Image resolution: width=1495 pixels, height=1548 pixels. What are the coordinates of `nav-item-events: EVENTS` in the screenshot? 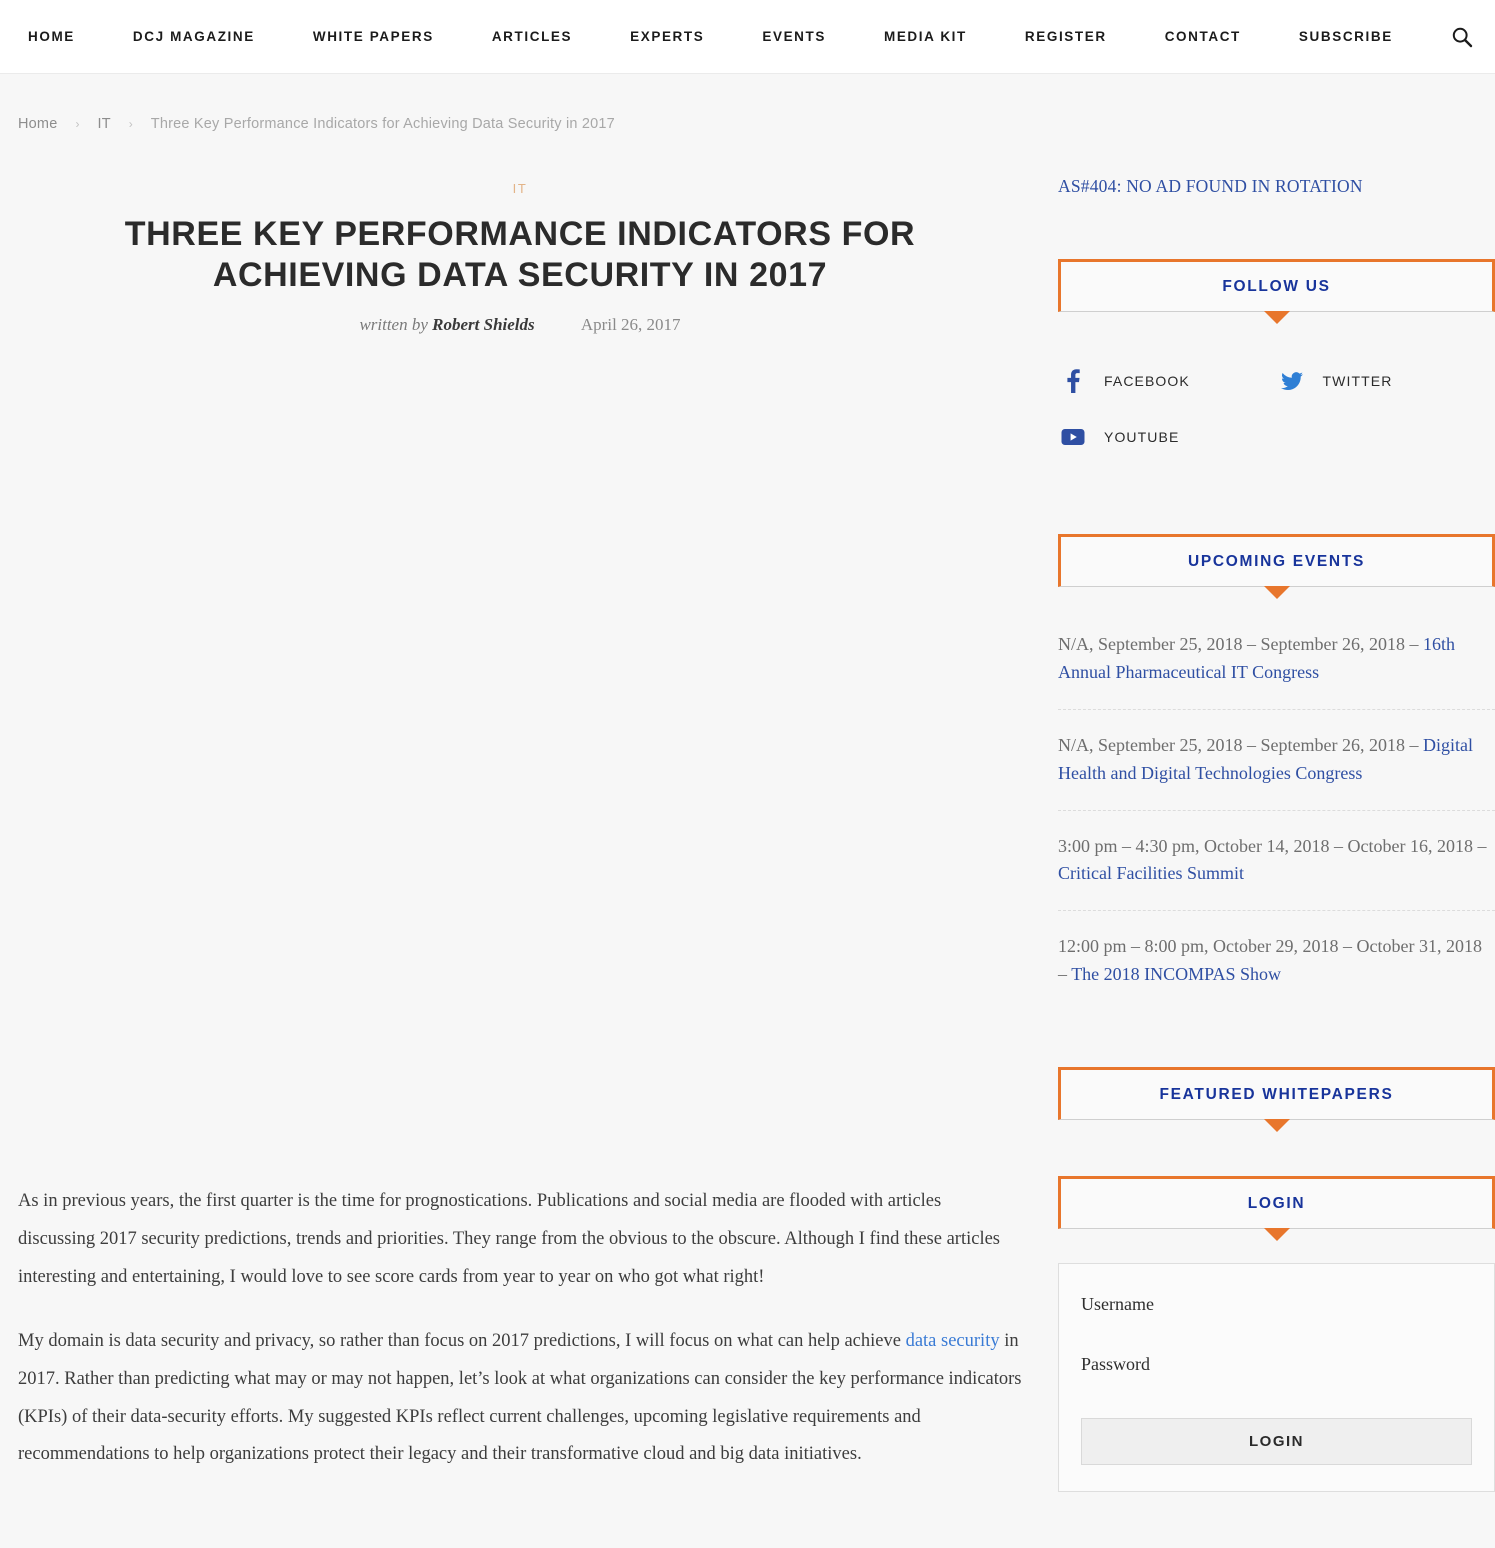 It's located at (794, 36).